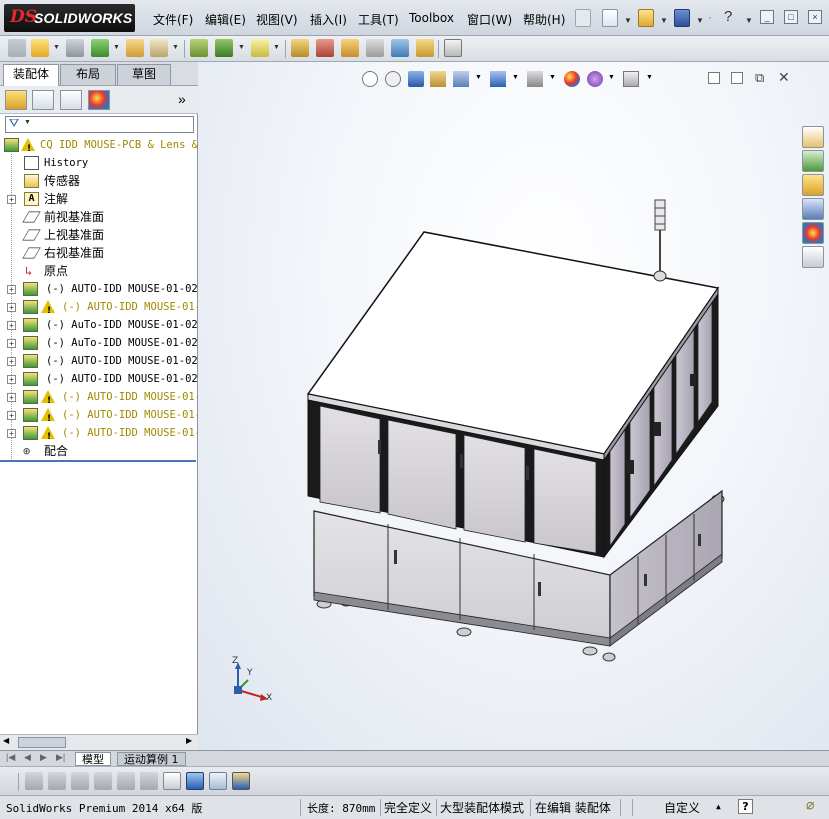 This screenshot has width=829, height=819. What do you see at coordinates (56, 47) in the screenshot?
I see `insert-dropdown-icon: ▼` at bounding box center [56, 47].